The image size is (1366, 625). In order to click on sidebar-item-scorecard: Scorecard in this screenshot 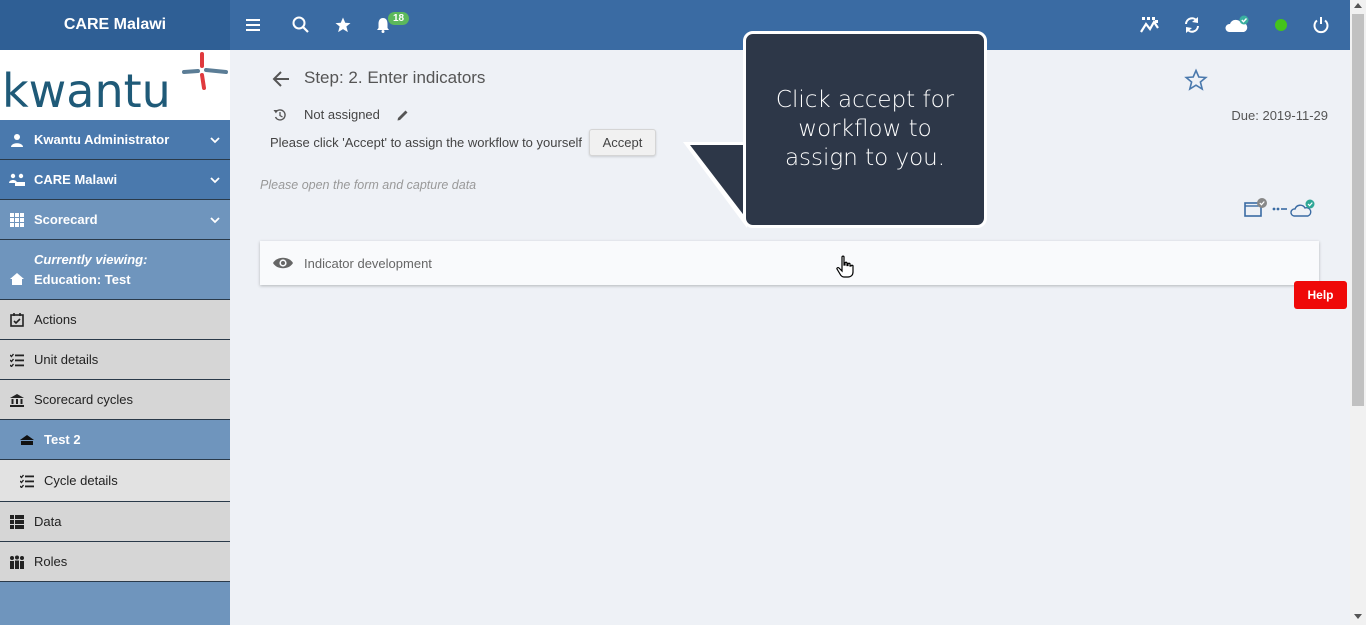, I will do `click(115, 220)`.